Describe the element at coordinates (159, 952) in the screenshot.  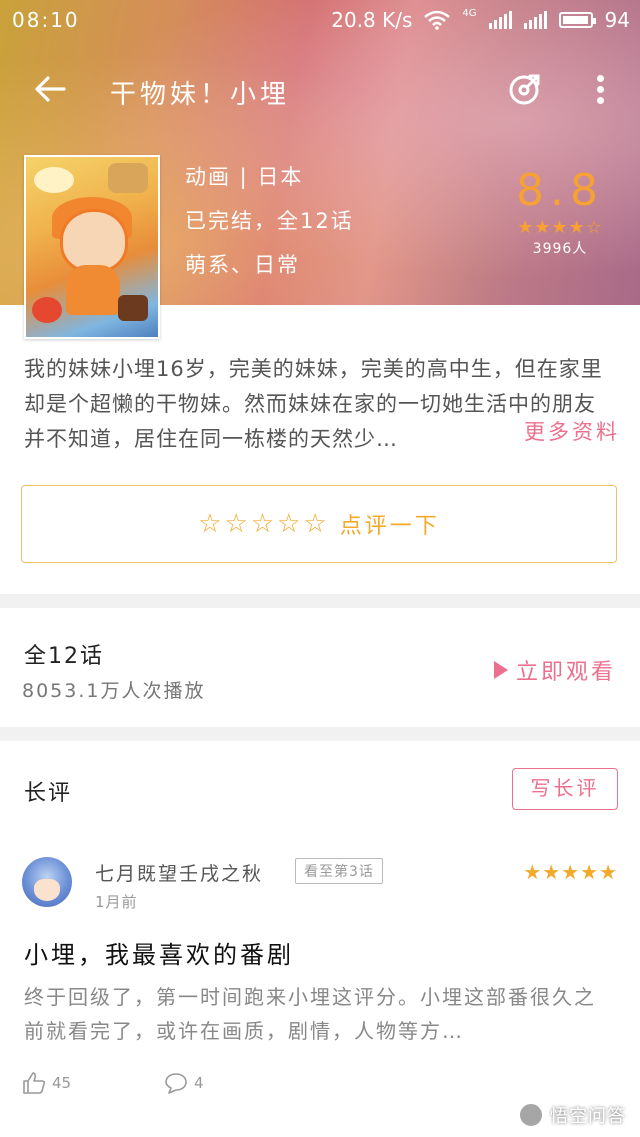
I see `review-title: 小埋，我最喜欢的番剧` at that location.